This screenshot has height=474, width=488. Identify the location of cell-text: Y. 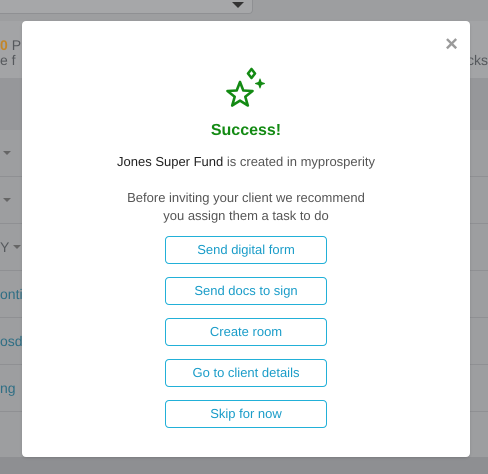
(5, 247).